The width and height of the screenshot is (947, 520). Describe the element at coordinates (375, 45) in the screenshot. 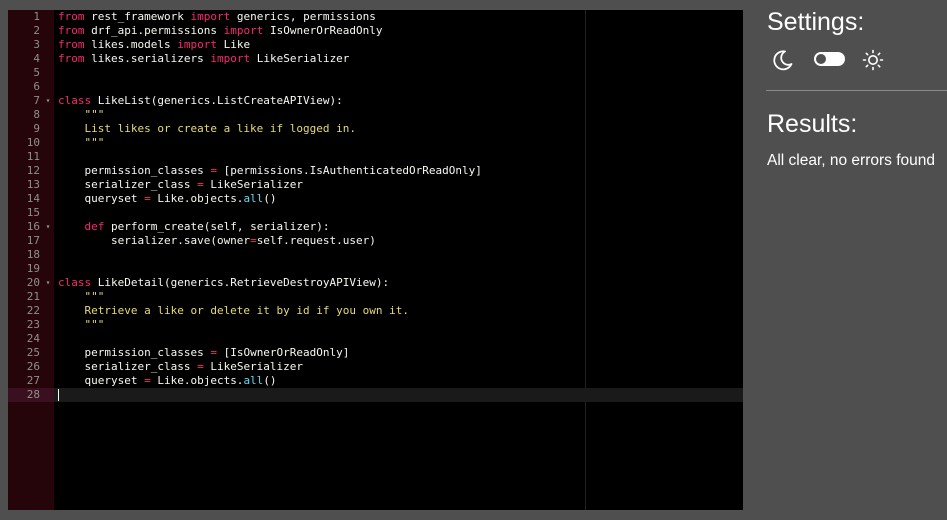

I see `code-line: 3 from likes.models import Like` at that location.